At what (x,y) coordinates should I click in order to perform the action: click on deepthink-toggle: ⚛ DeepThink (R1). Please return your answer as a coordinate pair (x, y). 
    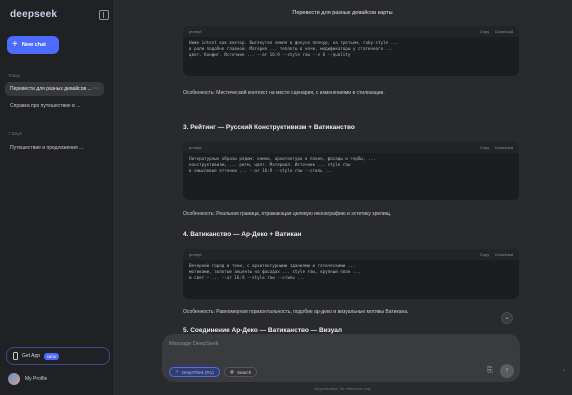
    Looking at the image, I should click on (194, 372).